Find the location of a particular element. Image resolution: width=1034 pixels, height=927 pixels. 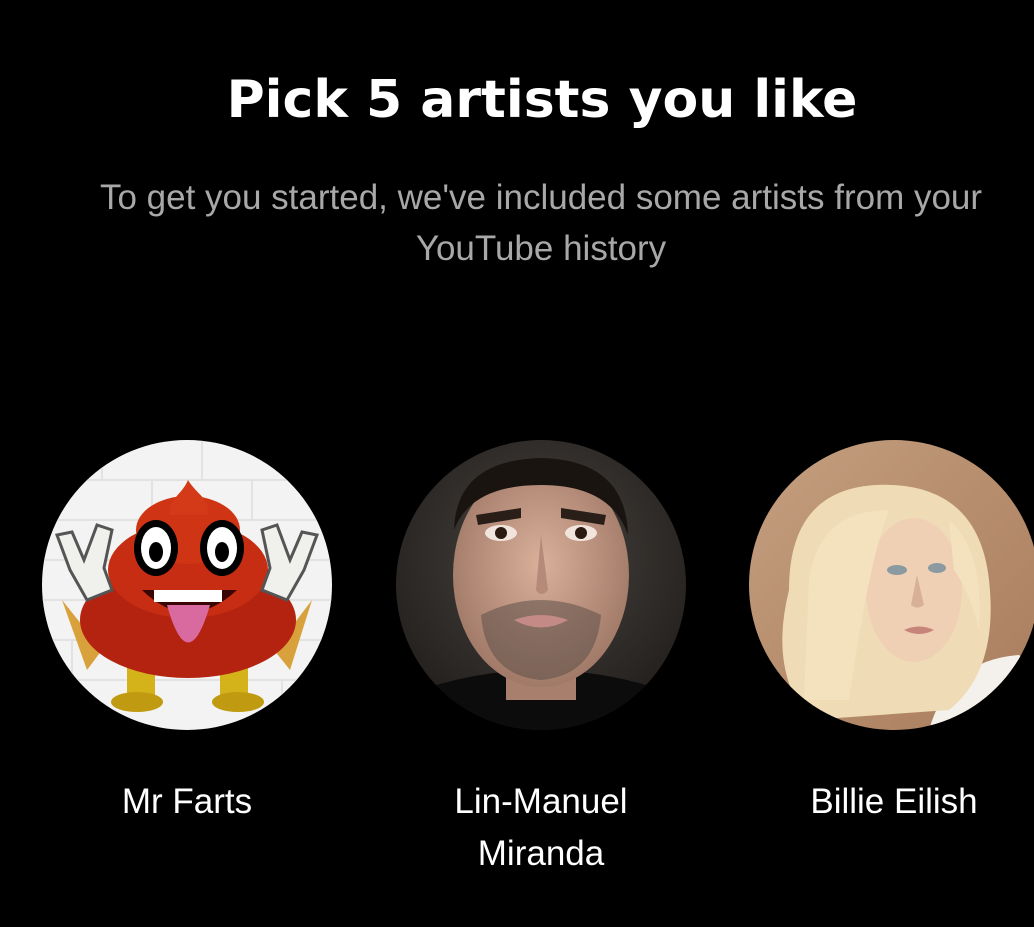

artist-name: Mr Farts is located at coordinates (187, 801).